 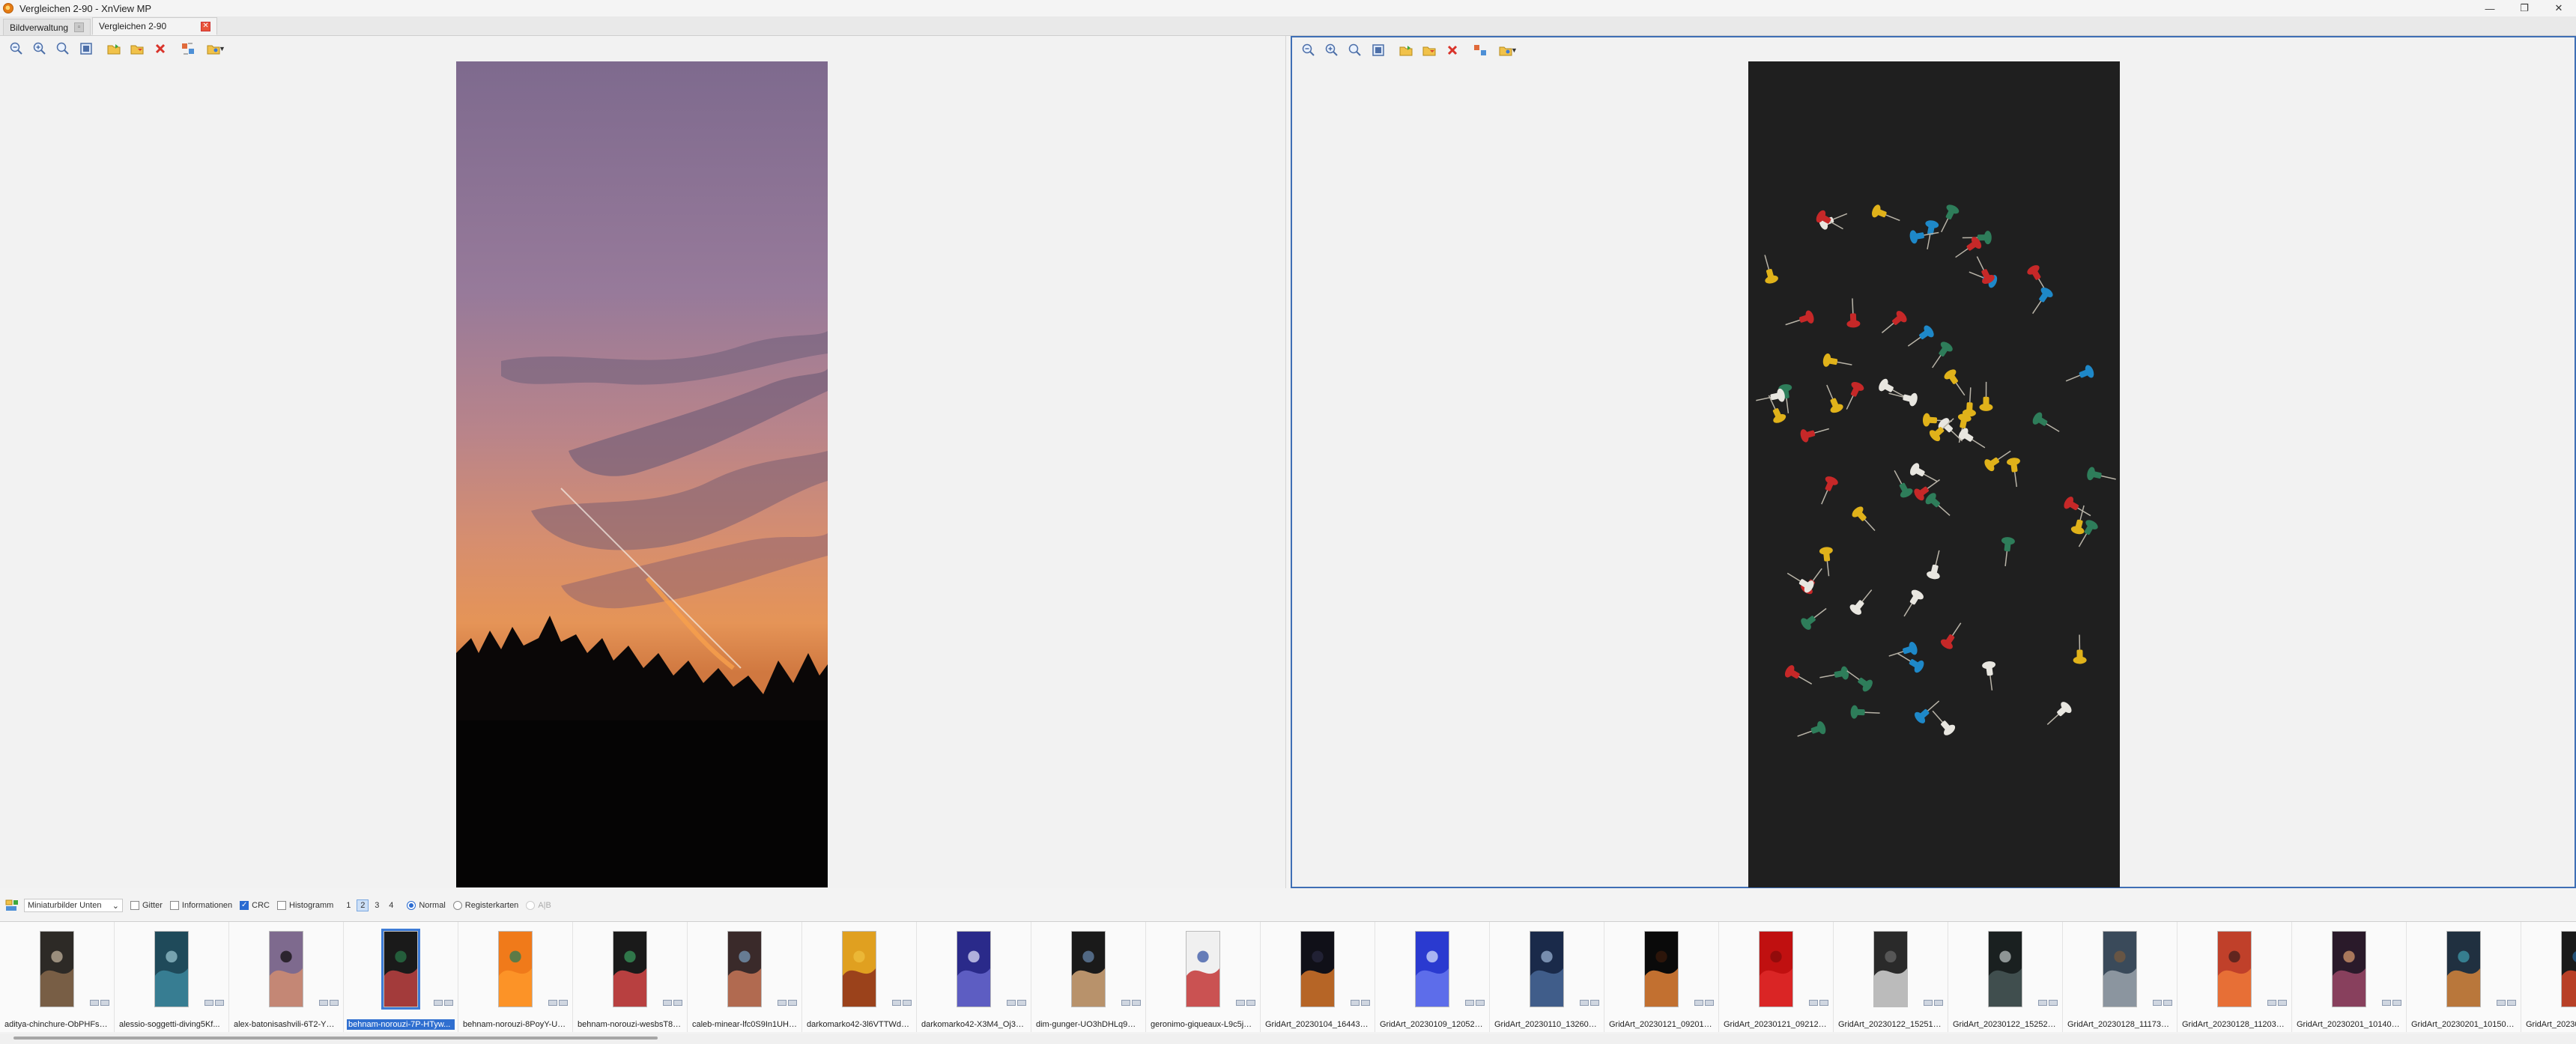 I want to click on histogramm-checkbox: Histogramm, so click(x=305, y=905).